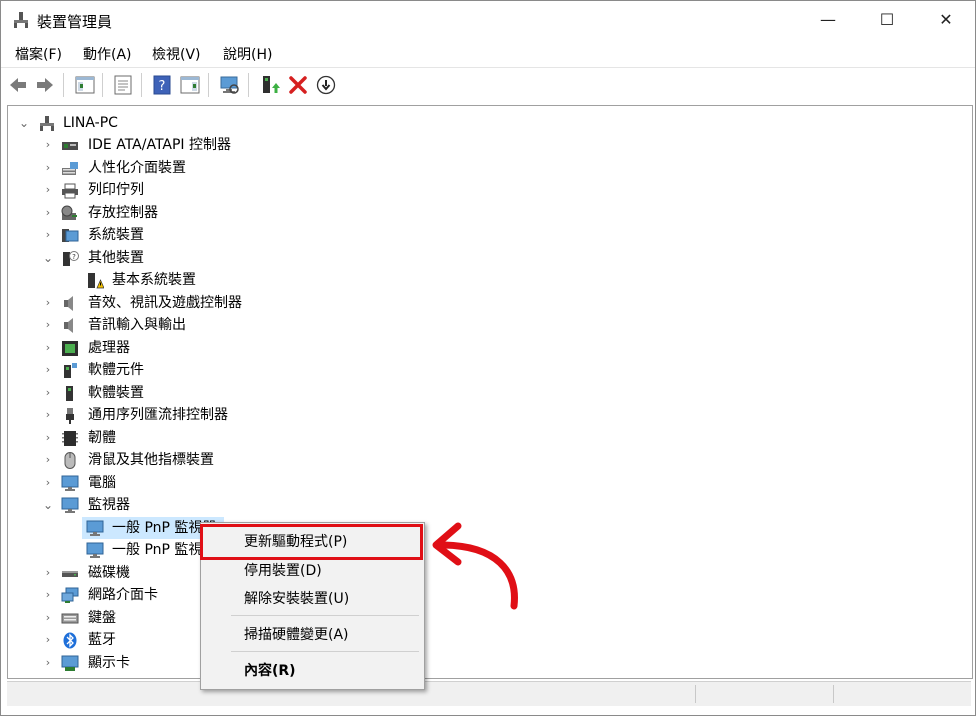 This screenshot has width=976, height=716. Describe the element at coordinates (18, 85) in the screenshot. I see `back-icon` at that location.